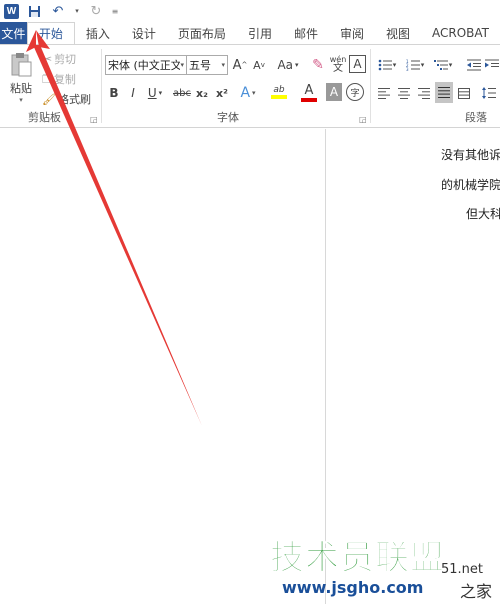  I want to click on undo-dropdown-icon: ▾, so click(77, 11).